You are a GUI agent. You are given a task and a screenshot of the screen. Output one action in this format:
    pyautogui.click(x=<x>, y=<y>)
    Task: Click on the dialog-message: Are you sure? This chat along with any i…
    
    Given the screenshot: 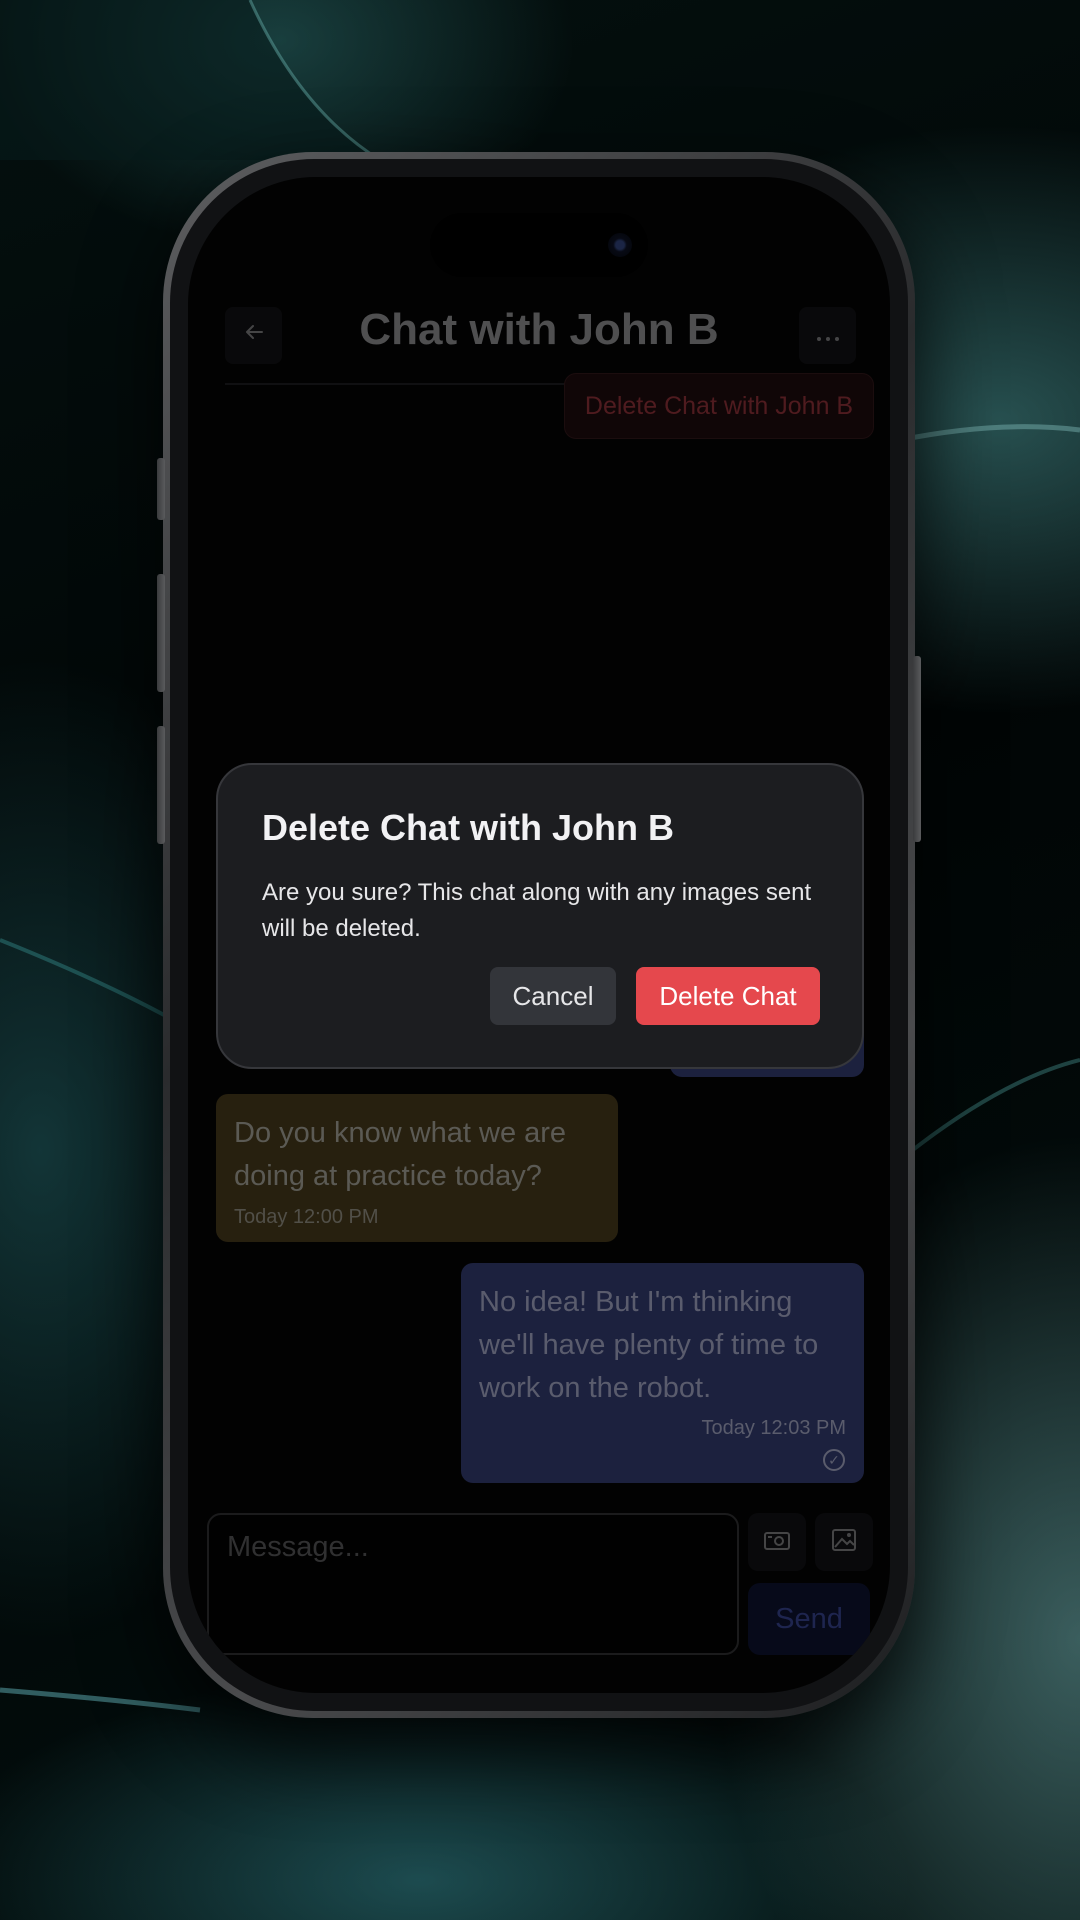 What is the action you would take?
    pyautogui.click(x=537, y=910)
    